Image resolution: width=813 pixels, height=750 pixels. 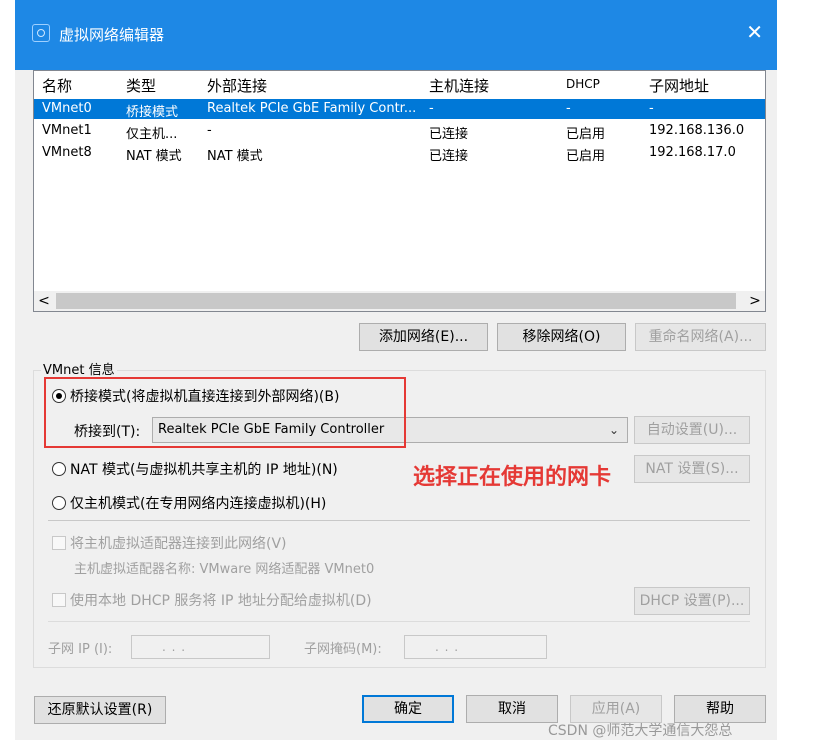 I want to click on use-dhcp-label: 使用本地 DHCP 服务将 IP 地址分配给虚拟机(D), so click(x=221, y=600).